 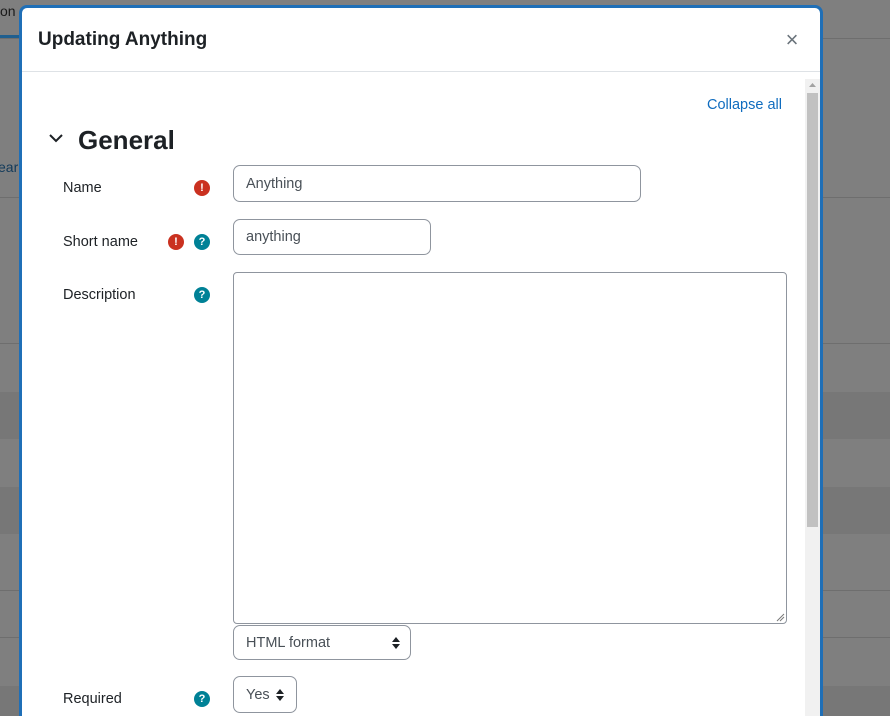 What do you see at coordinates (126, 140) in the screenshot?
I see `section-title: General` at bounding box center [126, 140].